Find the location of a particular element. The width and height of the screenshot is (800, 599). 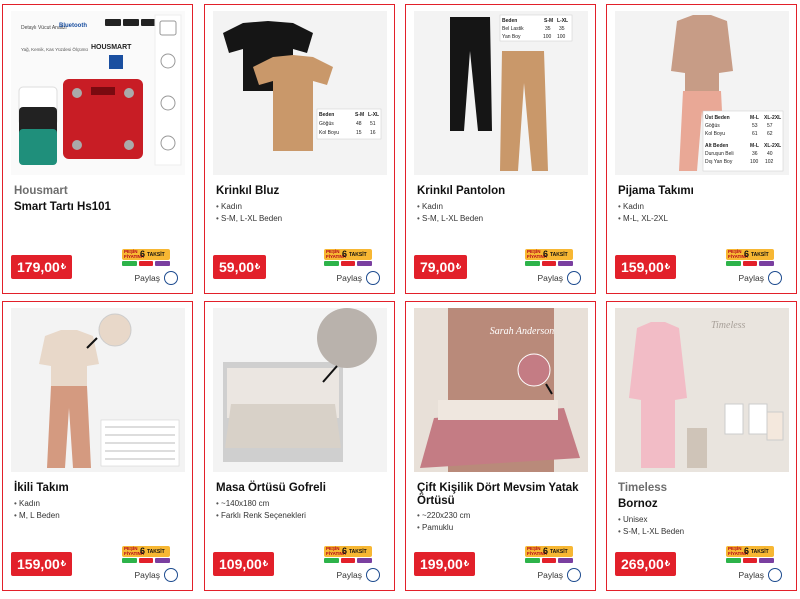

size2-row-1-a: 100 is located at coordinates (754, 162).